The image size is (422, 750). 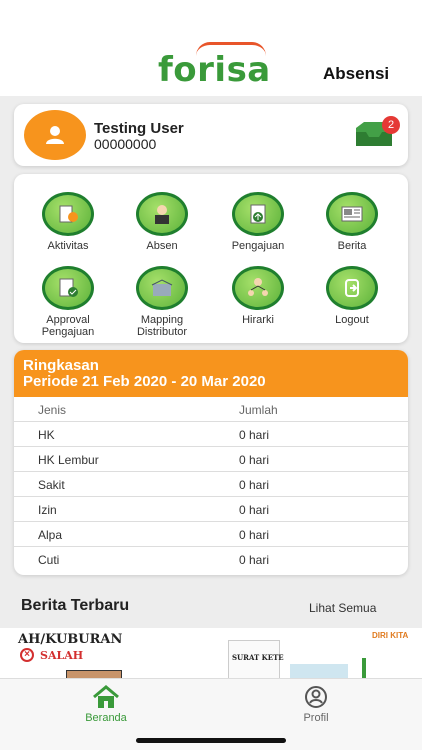 I want to click on menu-approval-pengajuan: Approval Pengajuan, so click(x=68, y=302).